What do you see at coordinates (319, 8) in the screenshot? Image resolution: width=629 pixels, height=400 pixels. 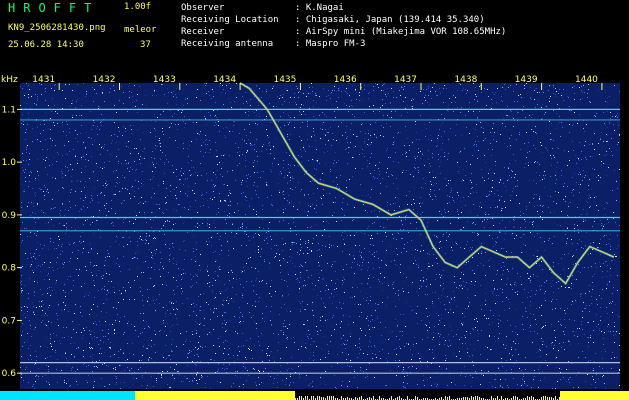 I see `observer-value: : K.Nagai` at bounding box center [319, 8].